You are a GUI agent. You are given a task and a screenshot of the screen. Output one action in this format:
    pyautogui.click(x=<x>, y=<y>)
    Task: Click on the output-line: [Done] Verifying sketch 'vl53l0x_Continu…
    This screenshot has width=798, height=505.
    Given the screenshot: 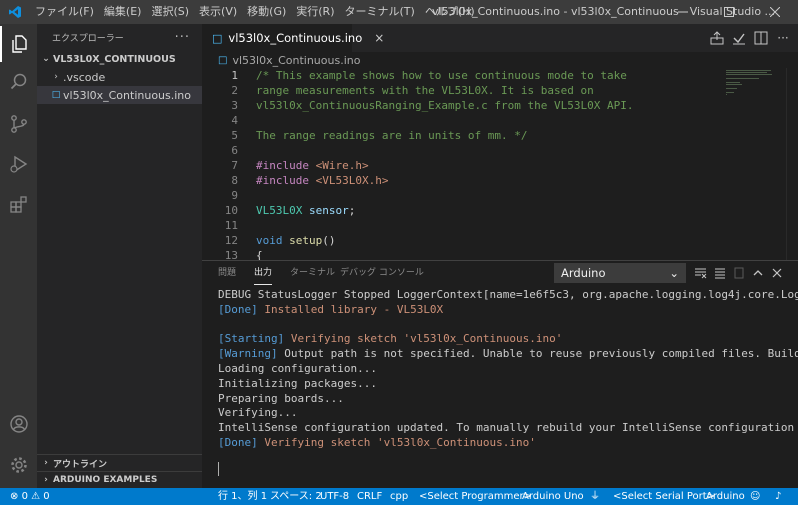 What is the action you would take?
    pyautogui.click(x=508, y=443)
    